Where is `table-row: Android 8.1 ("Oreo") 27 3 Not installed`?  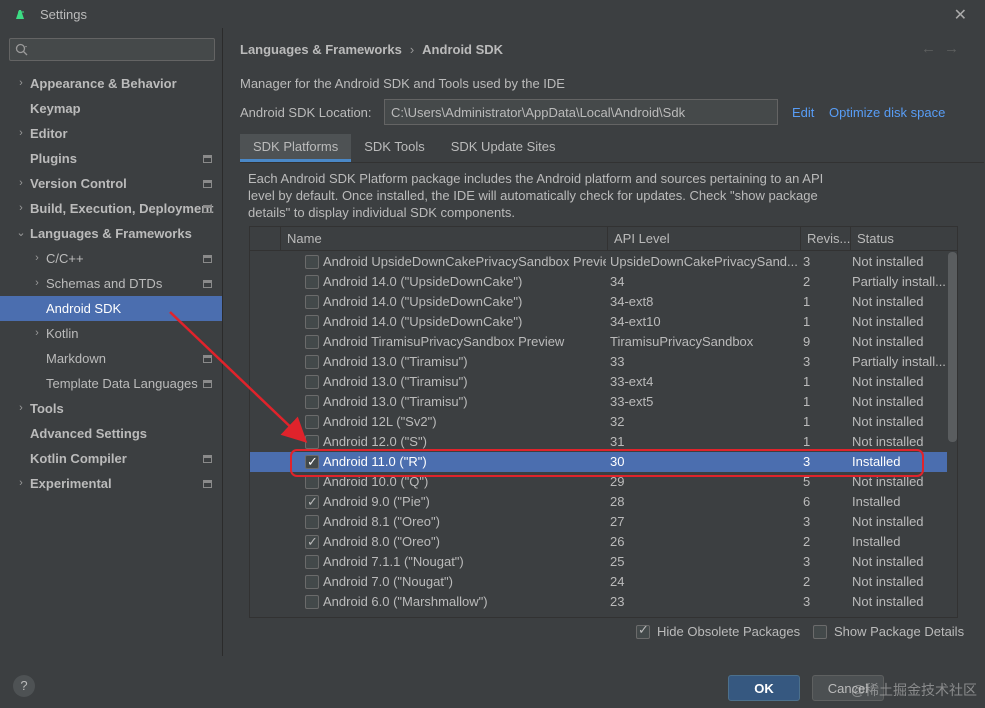 table-row: Android 8.1 ("Oreo") 27 3 Not installed is located at coordinates (598, 522).